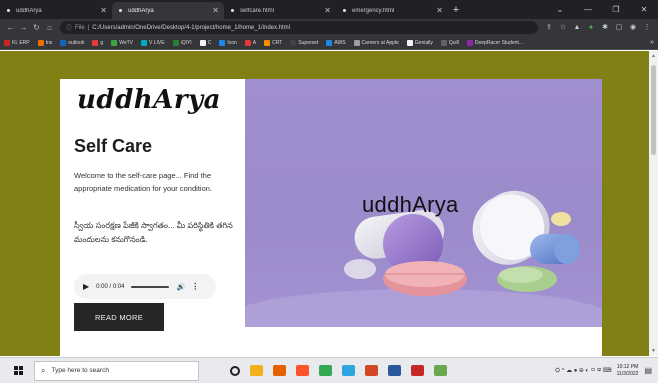 Image resolution: width=658 pixels, height=383 pixels. Describe the element at coordinates (583, 371) in the screenshot. I see `tray-icons: ⛭ ^ ☁ ● ⊕ ◐ ▭ ✉ ⌨` at that location.